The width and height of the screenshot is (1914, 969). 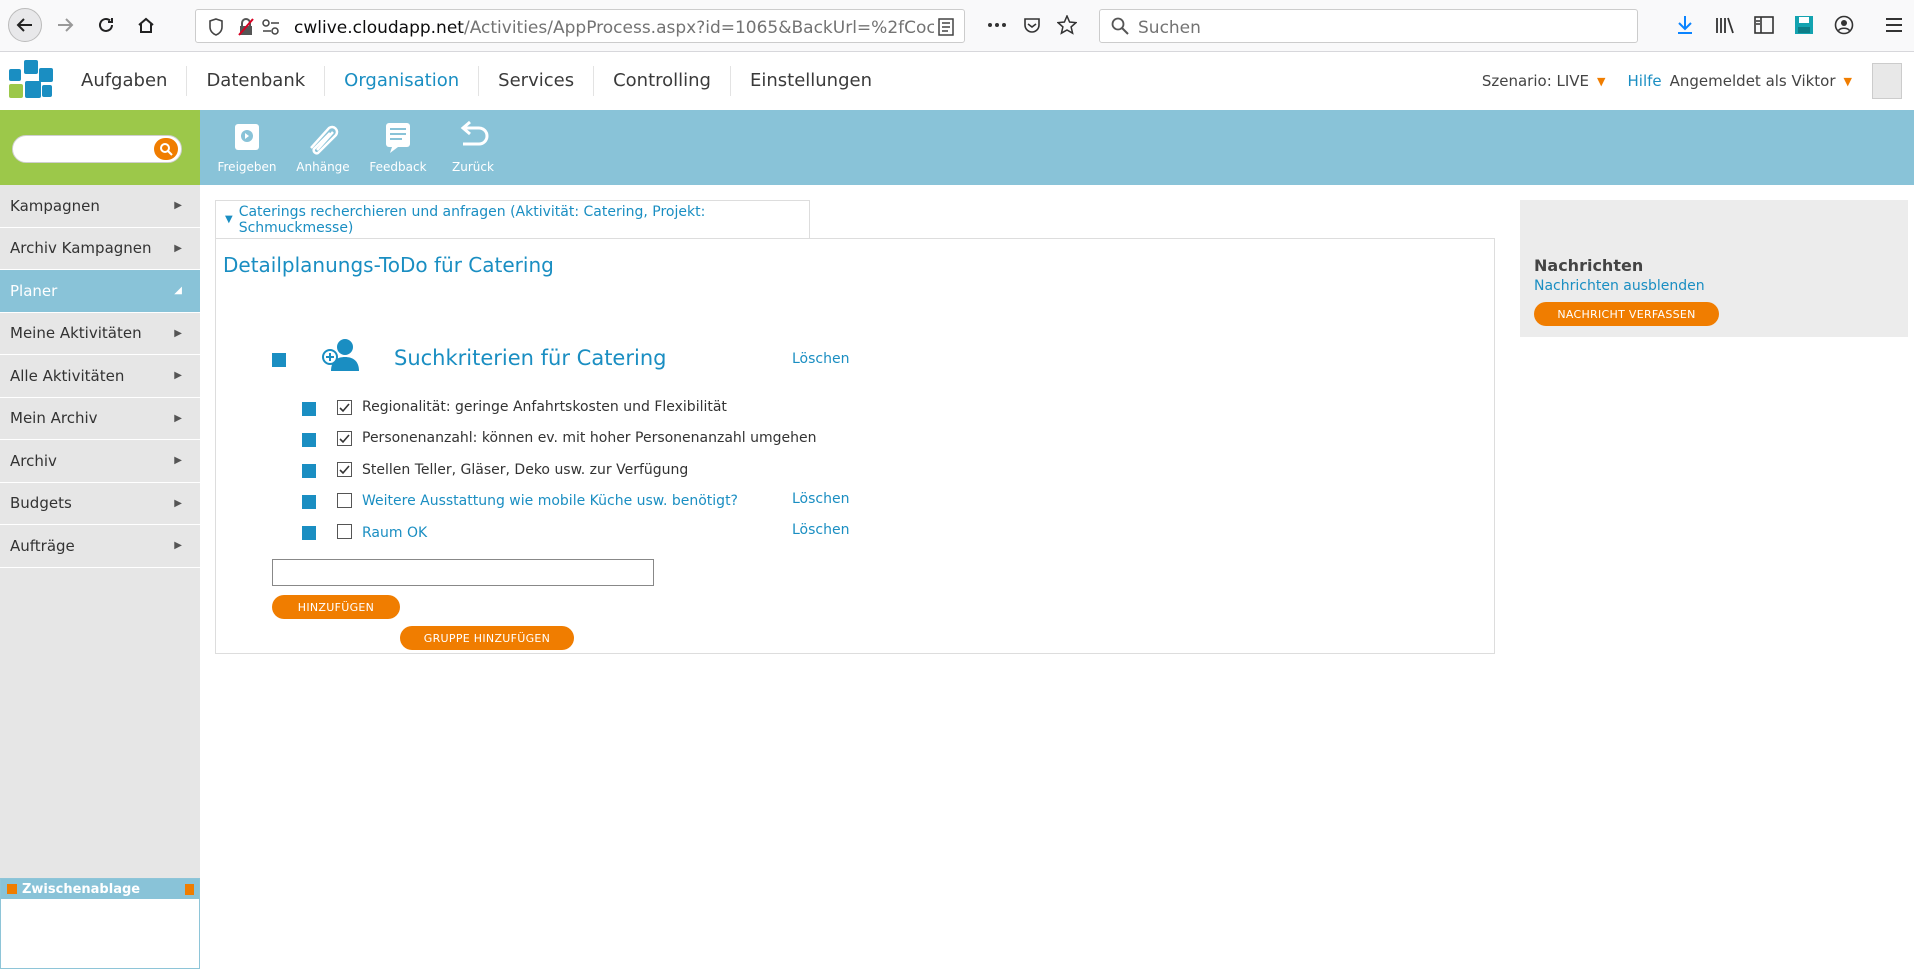 I want to click on sidebar-icon, so click(x=1764, y=25).